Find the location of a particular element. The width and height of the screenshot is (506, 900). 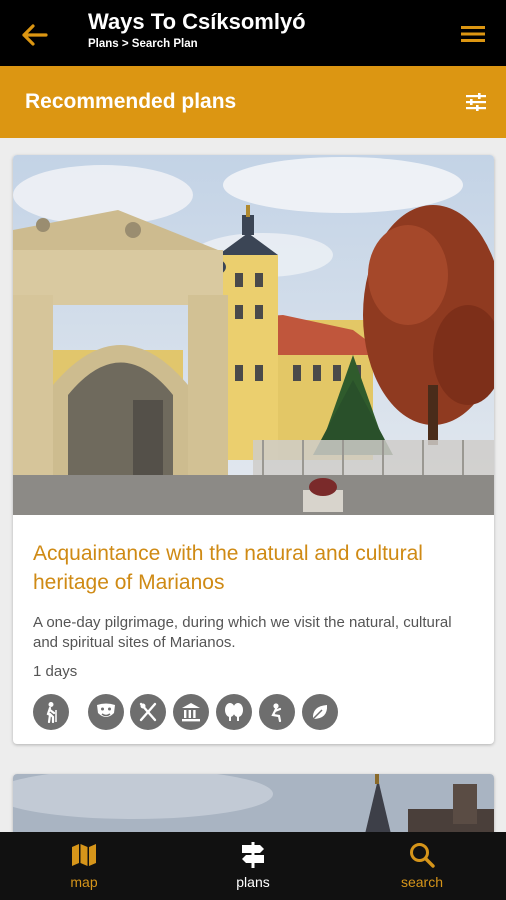

hiking-icon is located at coordinates (51, 712).